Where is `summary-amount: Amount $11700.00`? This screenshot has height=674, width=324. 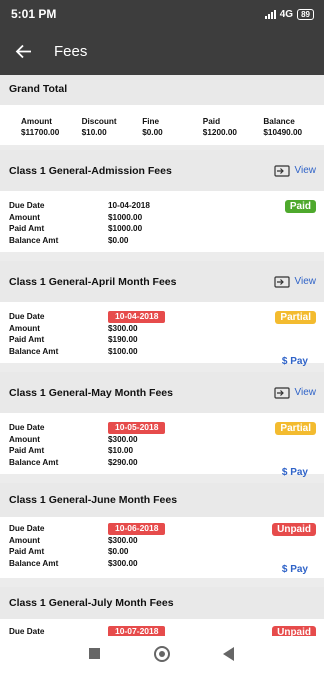 summary-amount: Amount $11700.00 is located at coordinates (40, 127).